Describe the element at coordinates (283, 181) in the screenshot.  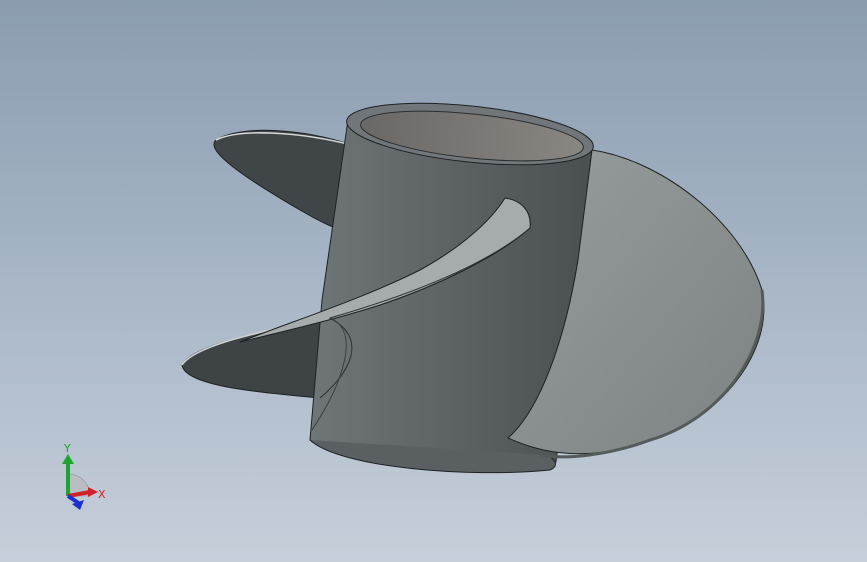
I see `blade-upper-left` at that location.